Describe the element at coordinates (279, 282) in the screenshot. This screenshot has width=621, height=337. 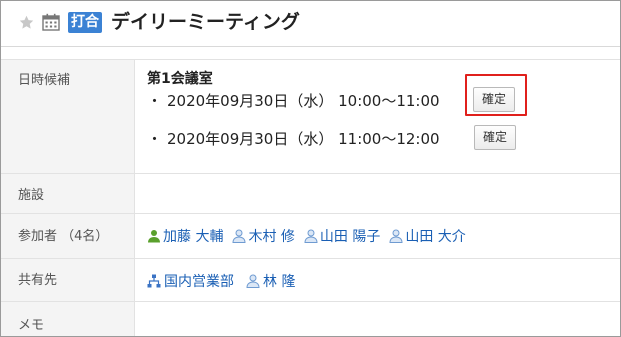
I see `share-name: 林 隆` at that location.